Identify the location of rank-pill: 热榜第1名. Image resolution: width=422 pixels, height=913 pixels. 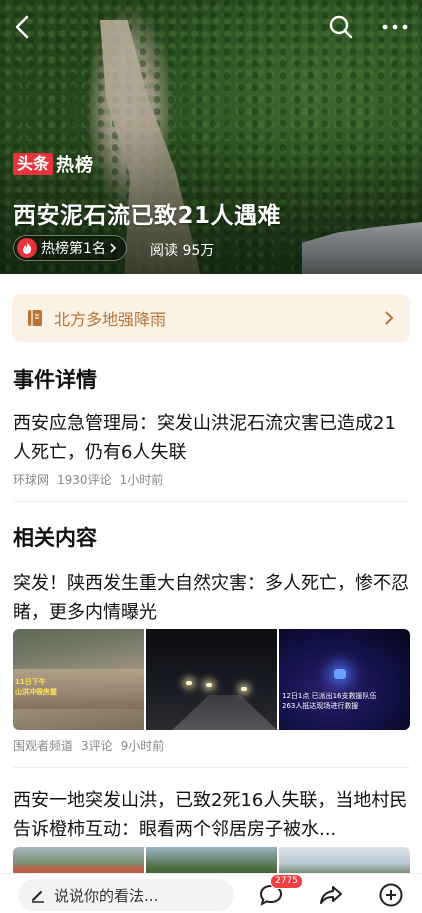
(70, 248).